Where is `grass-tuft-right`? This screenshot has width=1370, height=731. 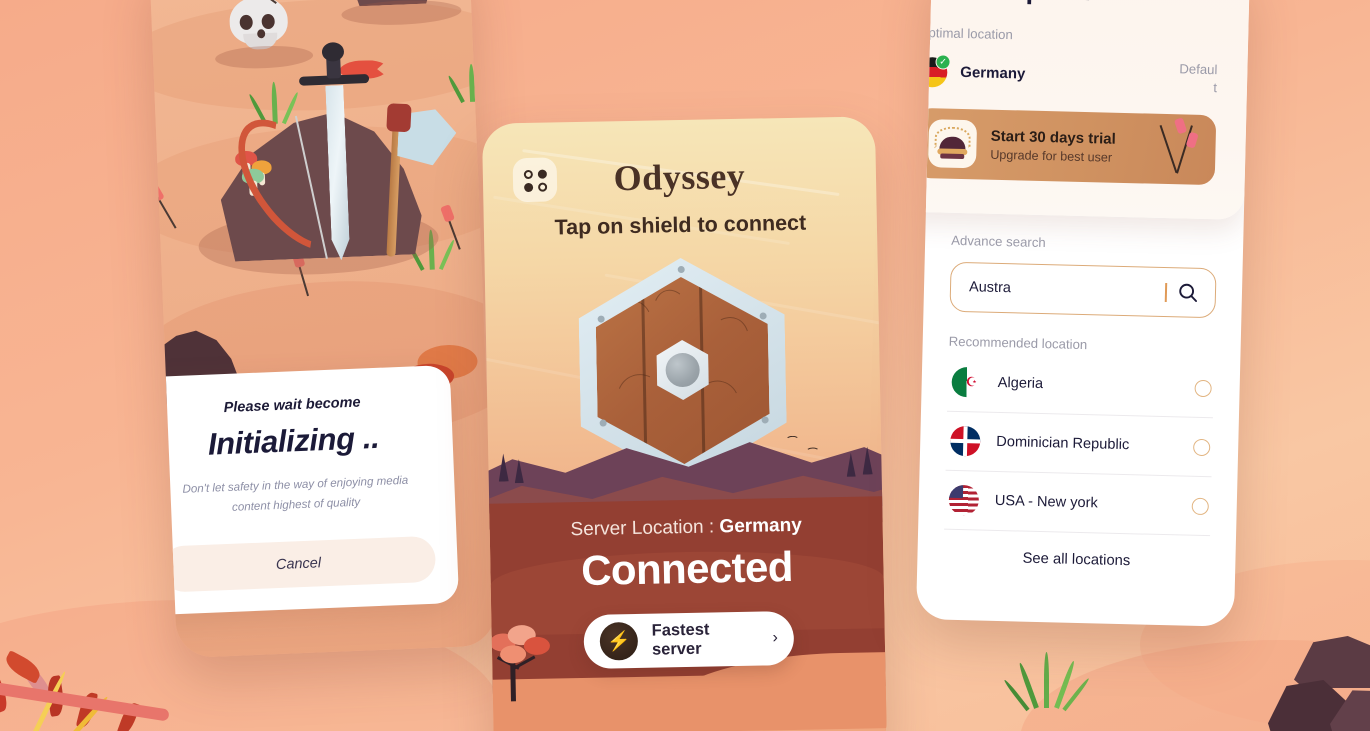
grass-tuft-right is located at coordinates (1047, 685).